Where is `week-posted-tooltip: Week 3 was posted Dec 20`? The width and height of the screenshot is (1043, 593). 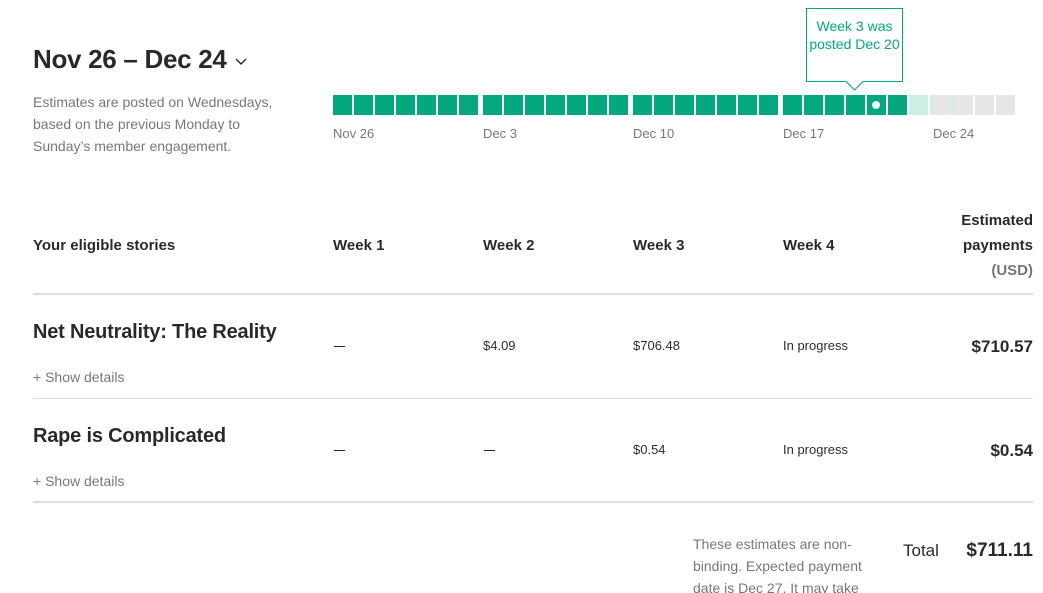 week-posted-tooltip: Week 3 was posted Dec 20 is located at coordinates (854, 45).